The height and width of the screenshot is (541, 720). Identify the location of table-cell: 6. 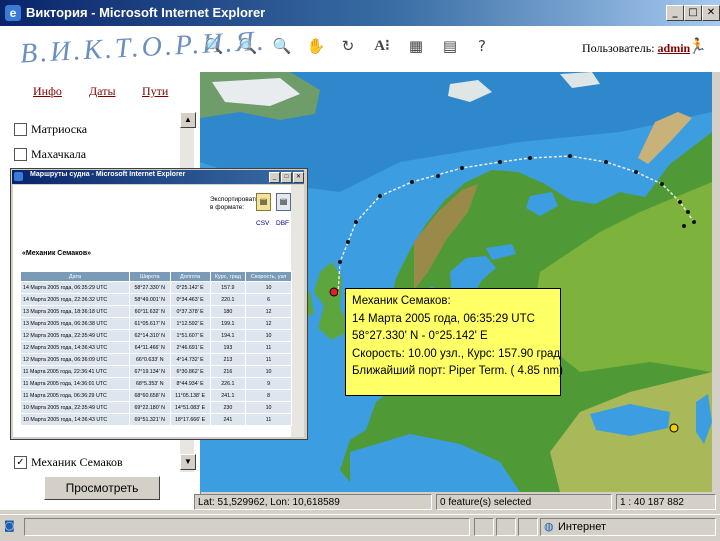
(268, 299).